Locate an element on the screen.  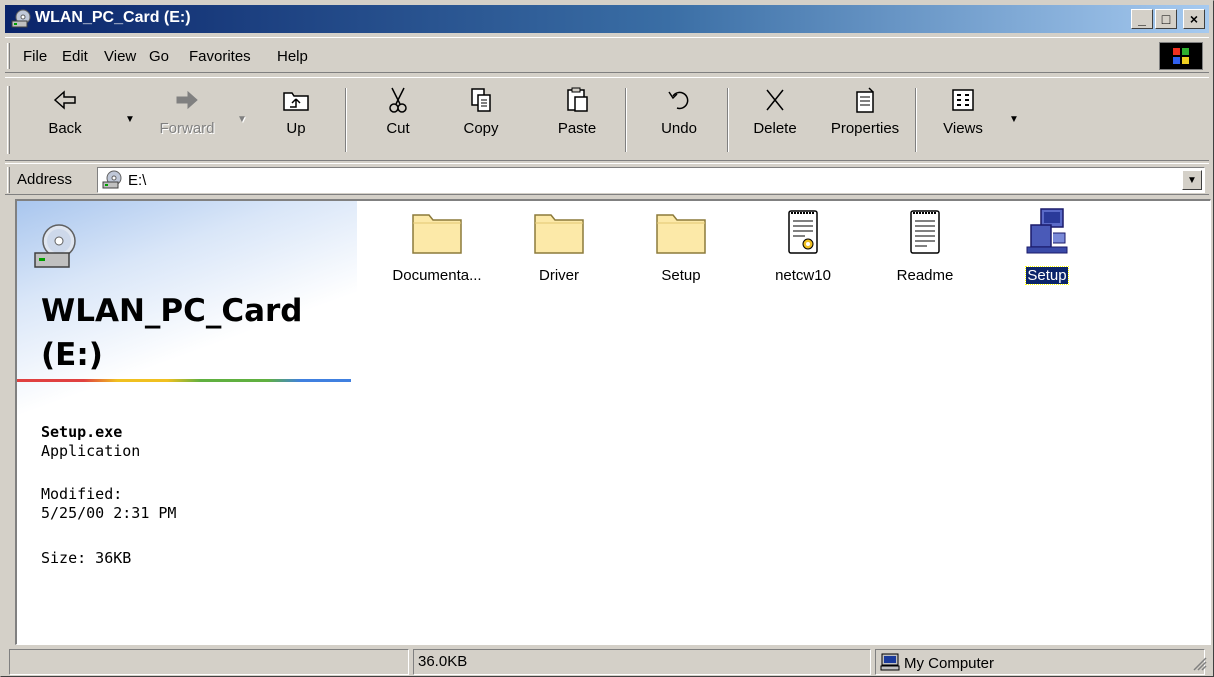
properties-label: Properties is located at coordinates (865, 128).